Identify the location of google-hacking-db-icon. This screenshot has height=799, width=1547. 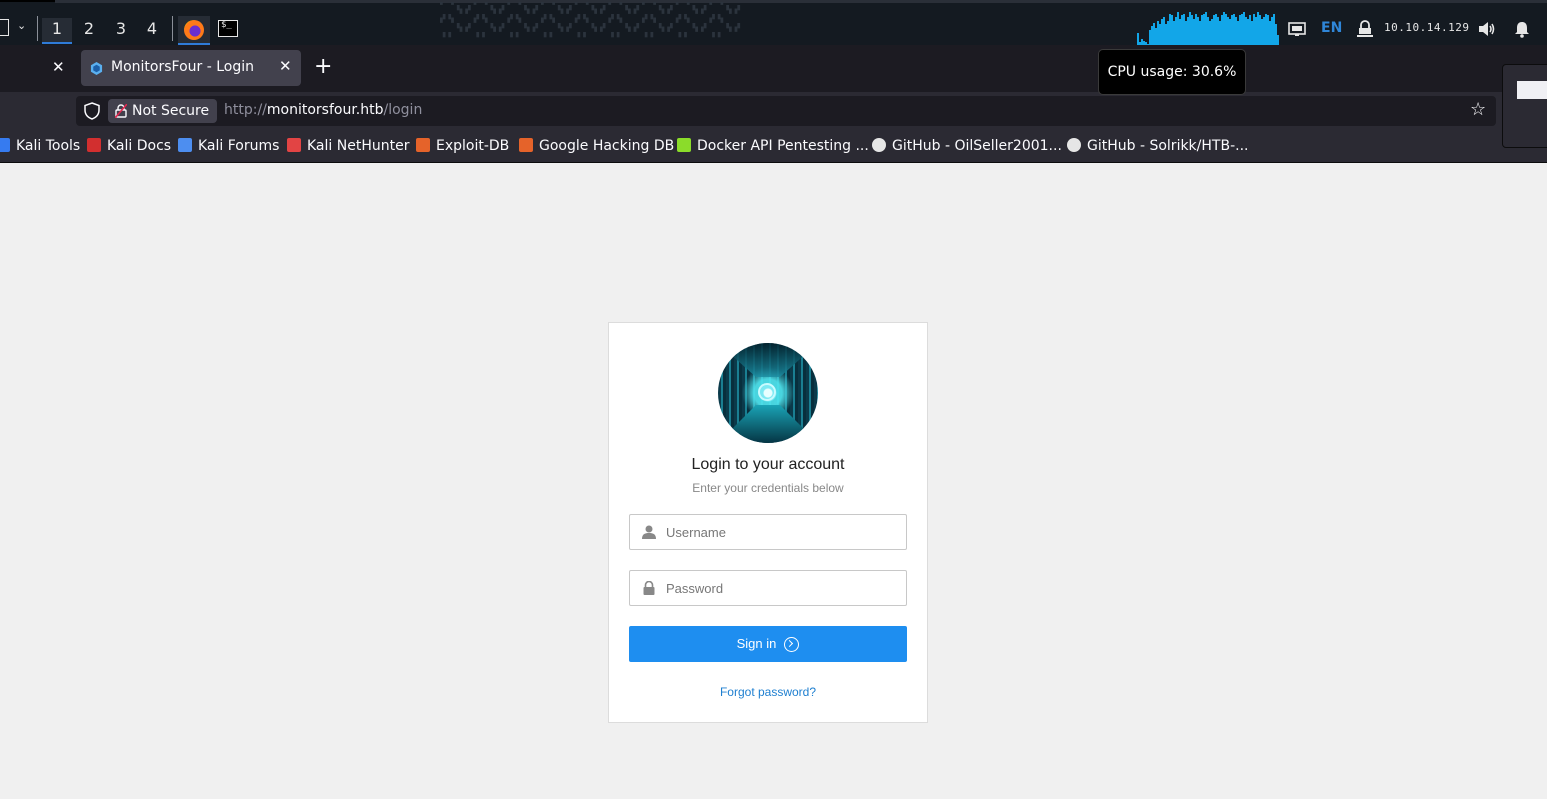
(526, 145).